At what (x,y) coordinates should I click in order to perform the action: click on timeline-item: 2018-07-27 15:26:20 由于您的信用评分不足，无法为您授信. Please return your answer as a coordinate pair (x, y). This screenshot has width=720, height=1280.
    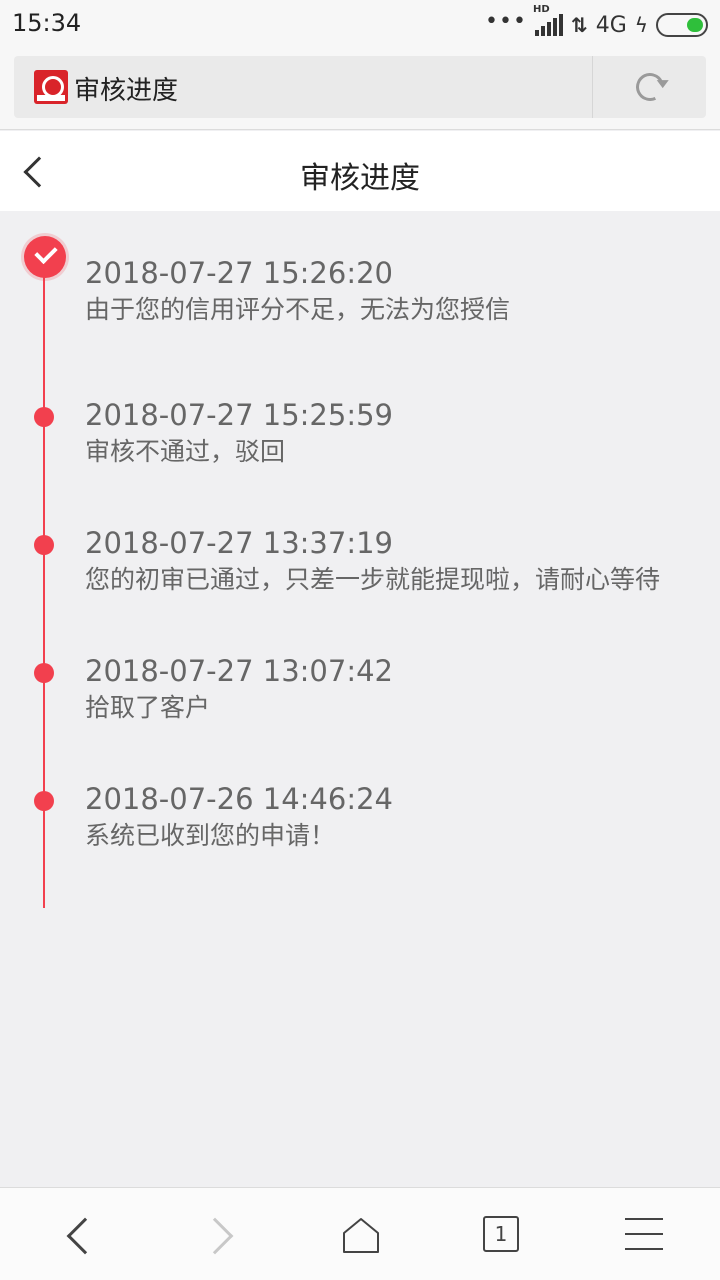
    Looking at the image, I should click on (400, 291).